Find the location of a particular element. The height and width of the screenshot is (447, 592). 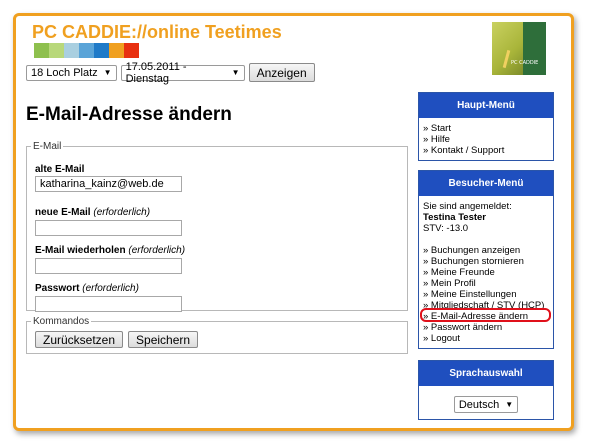

visitor-menu-item-profile: » Mein Profil is located at coordinates (486, 283).